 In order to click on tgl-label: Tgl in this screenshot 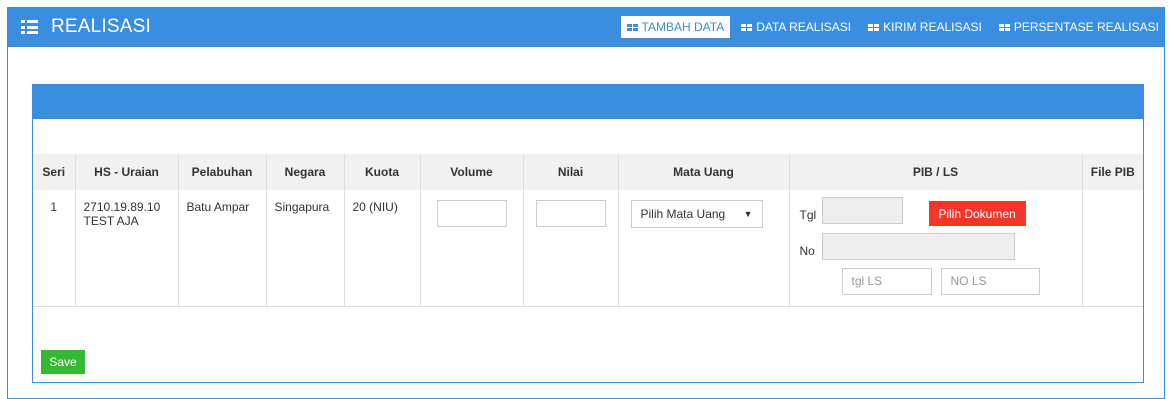, I will do `click(808, 215)`.